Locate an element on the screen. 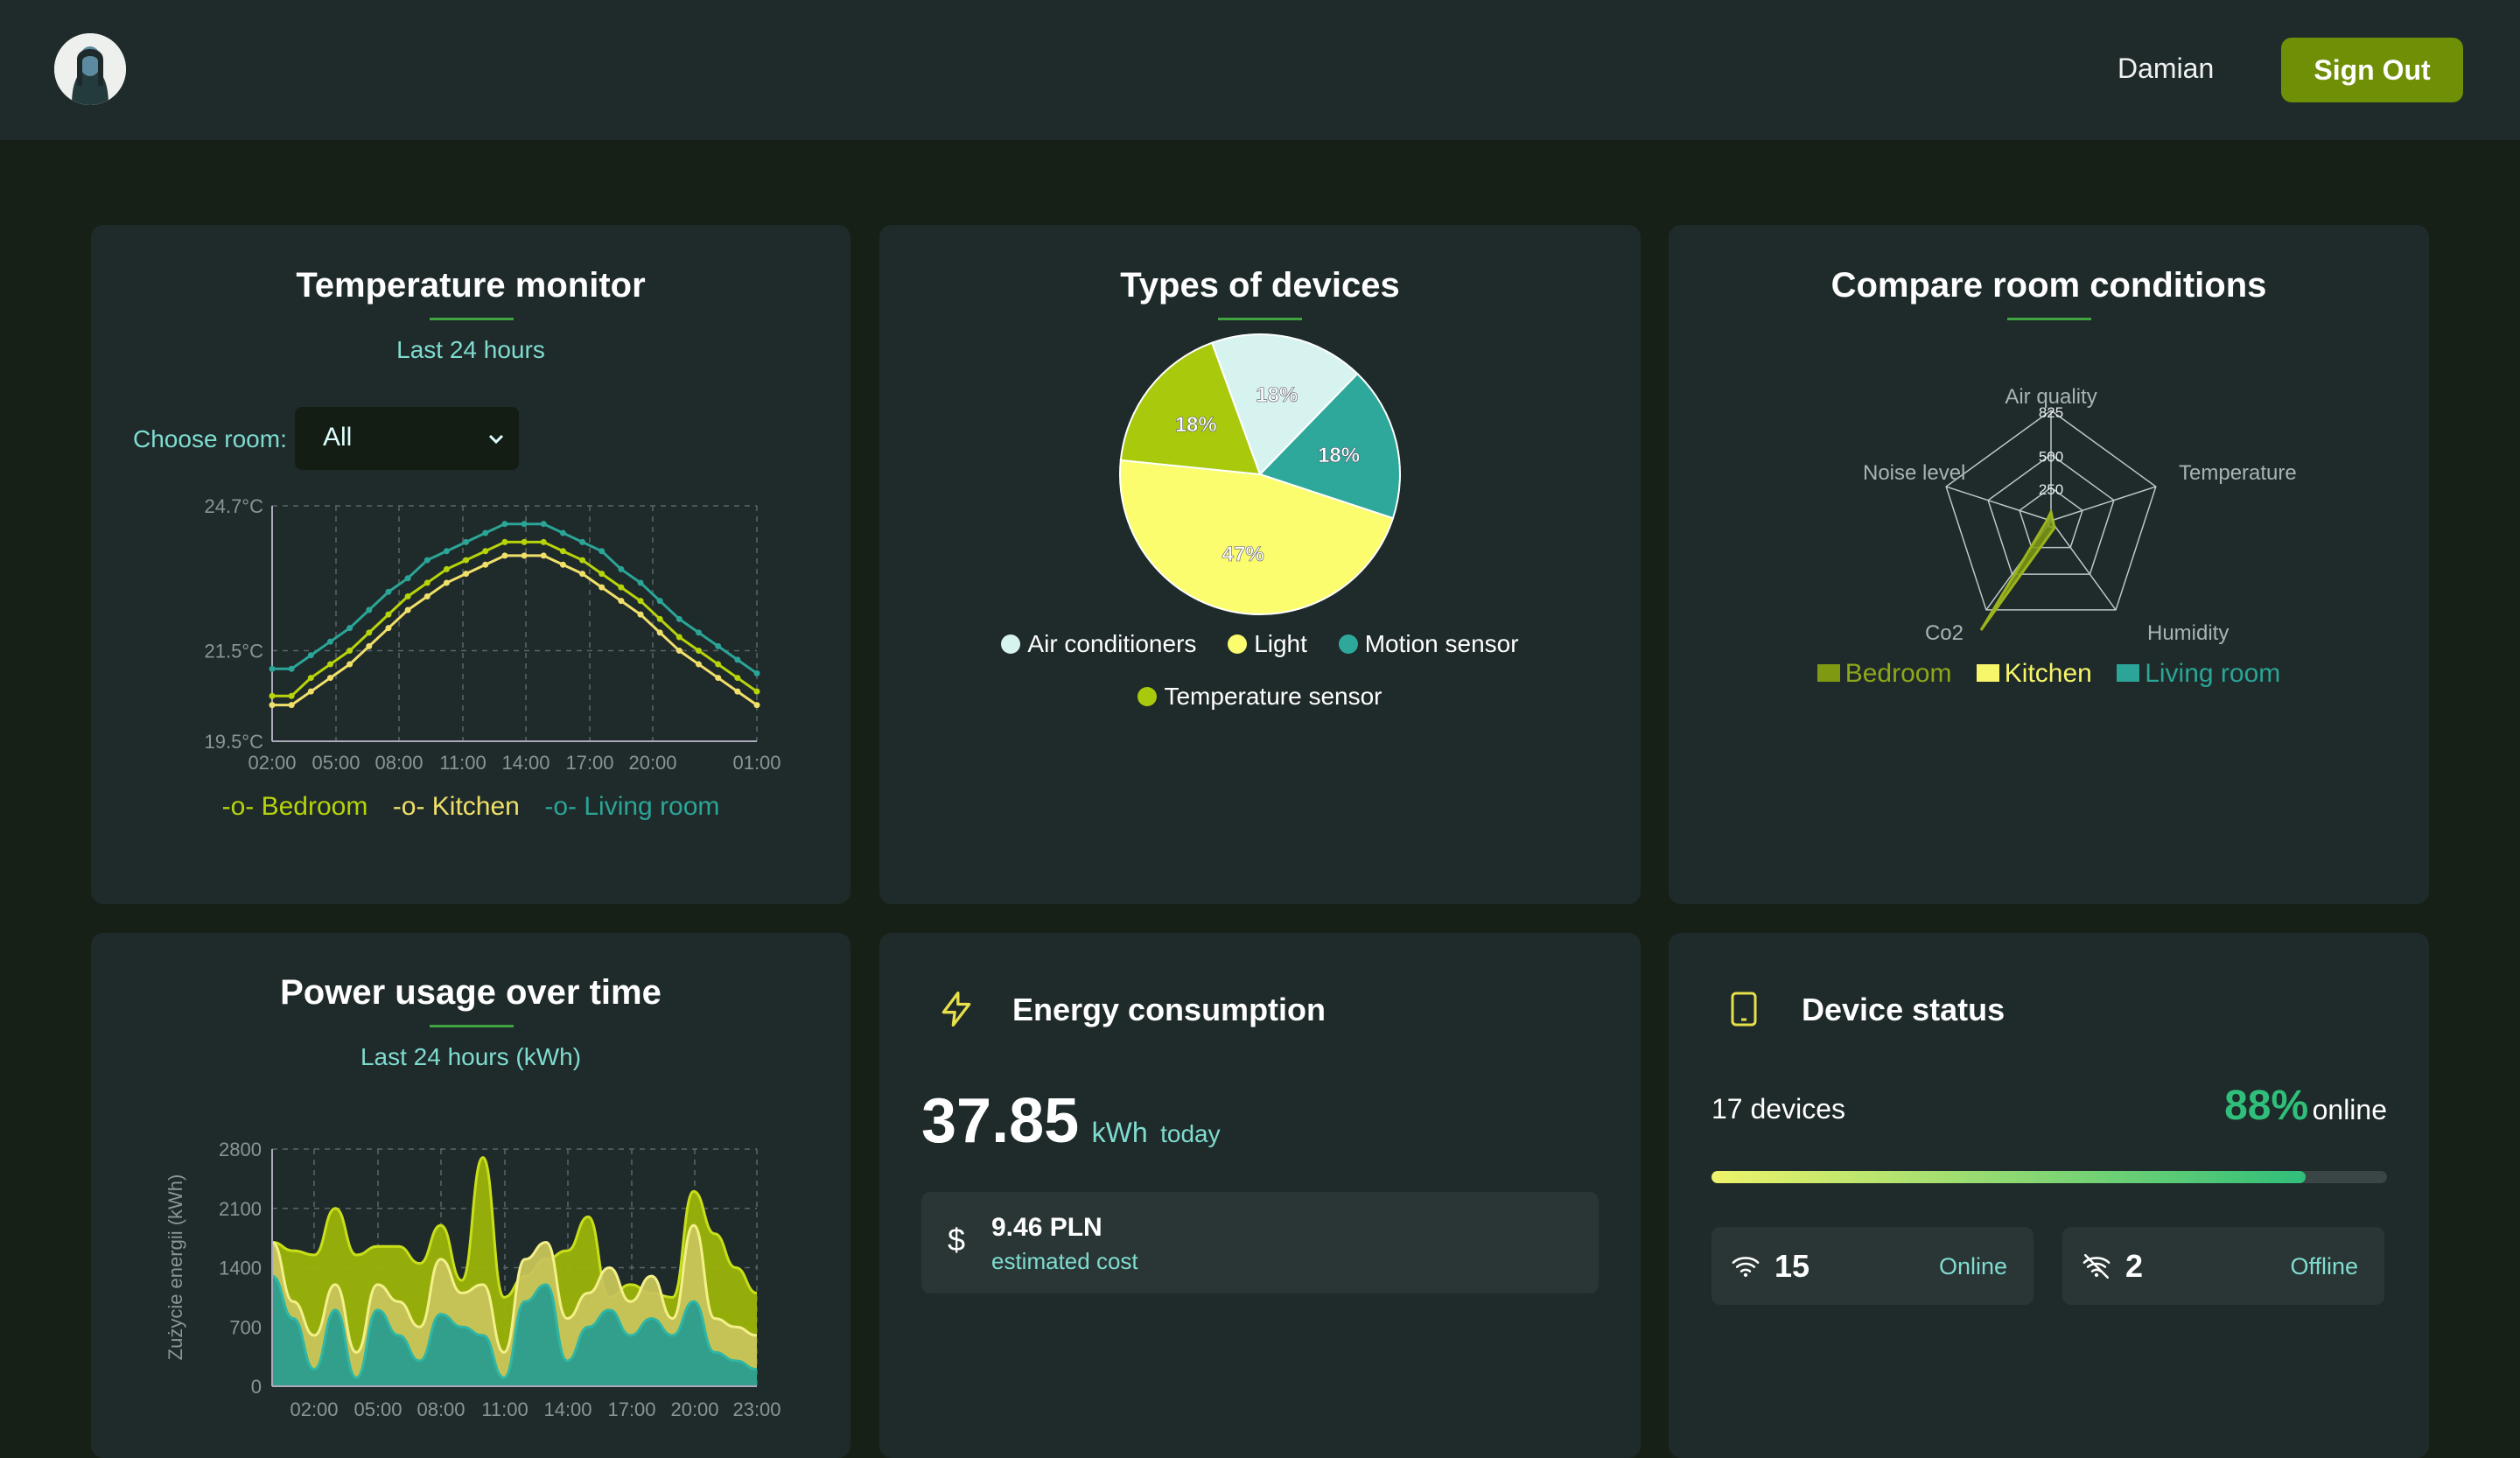 Image resolution: width=2520 pixels, height=1458 pixels. user-avatar is located at coordinates (90, 69).